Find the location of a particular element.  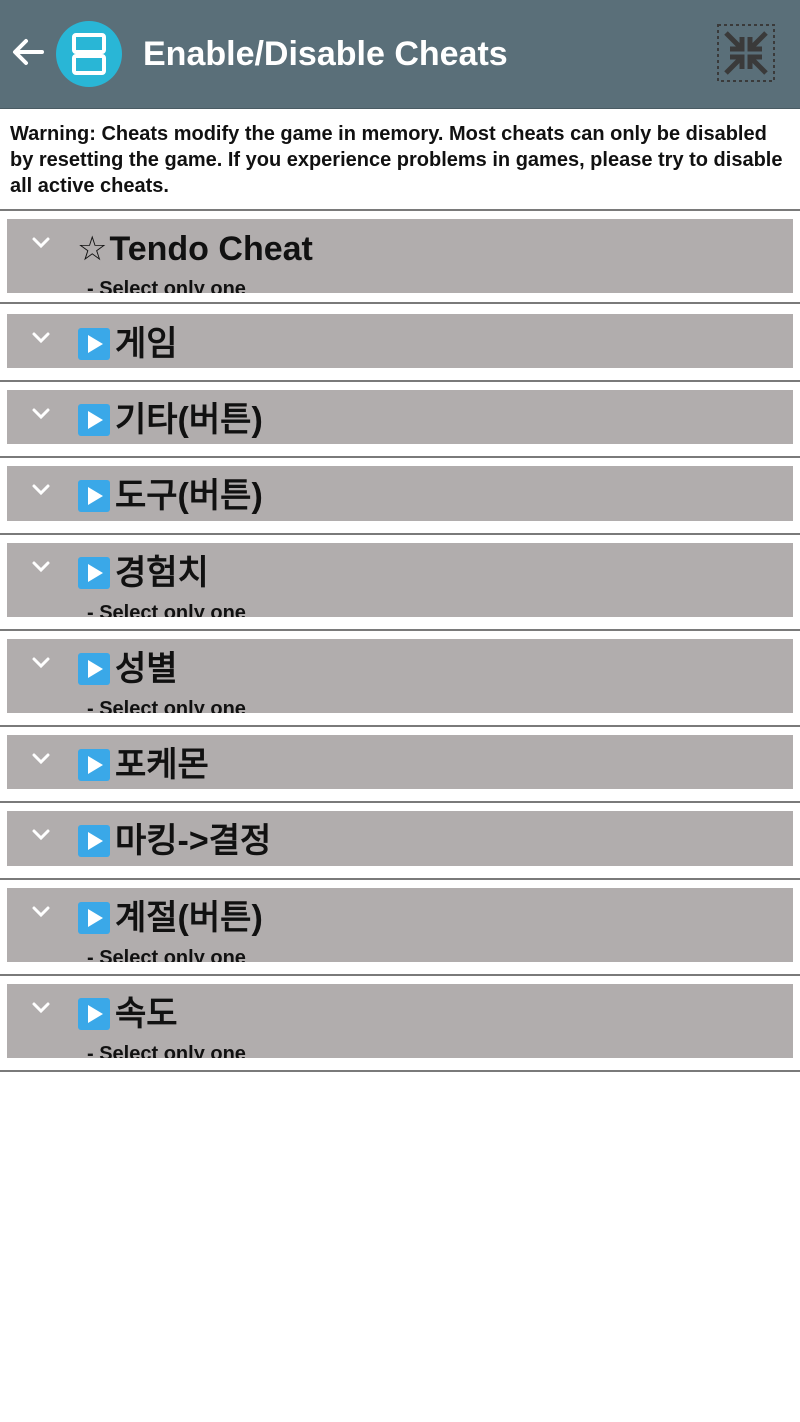

cheat-item: 속도 - Select only one is located at coordinates (400, 1024).